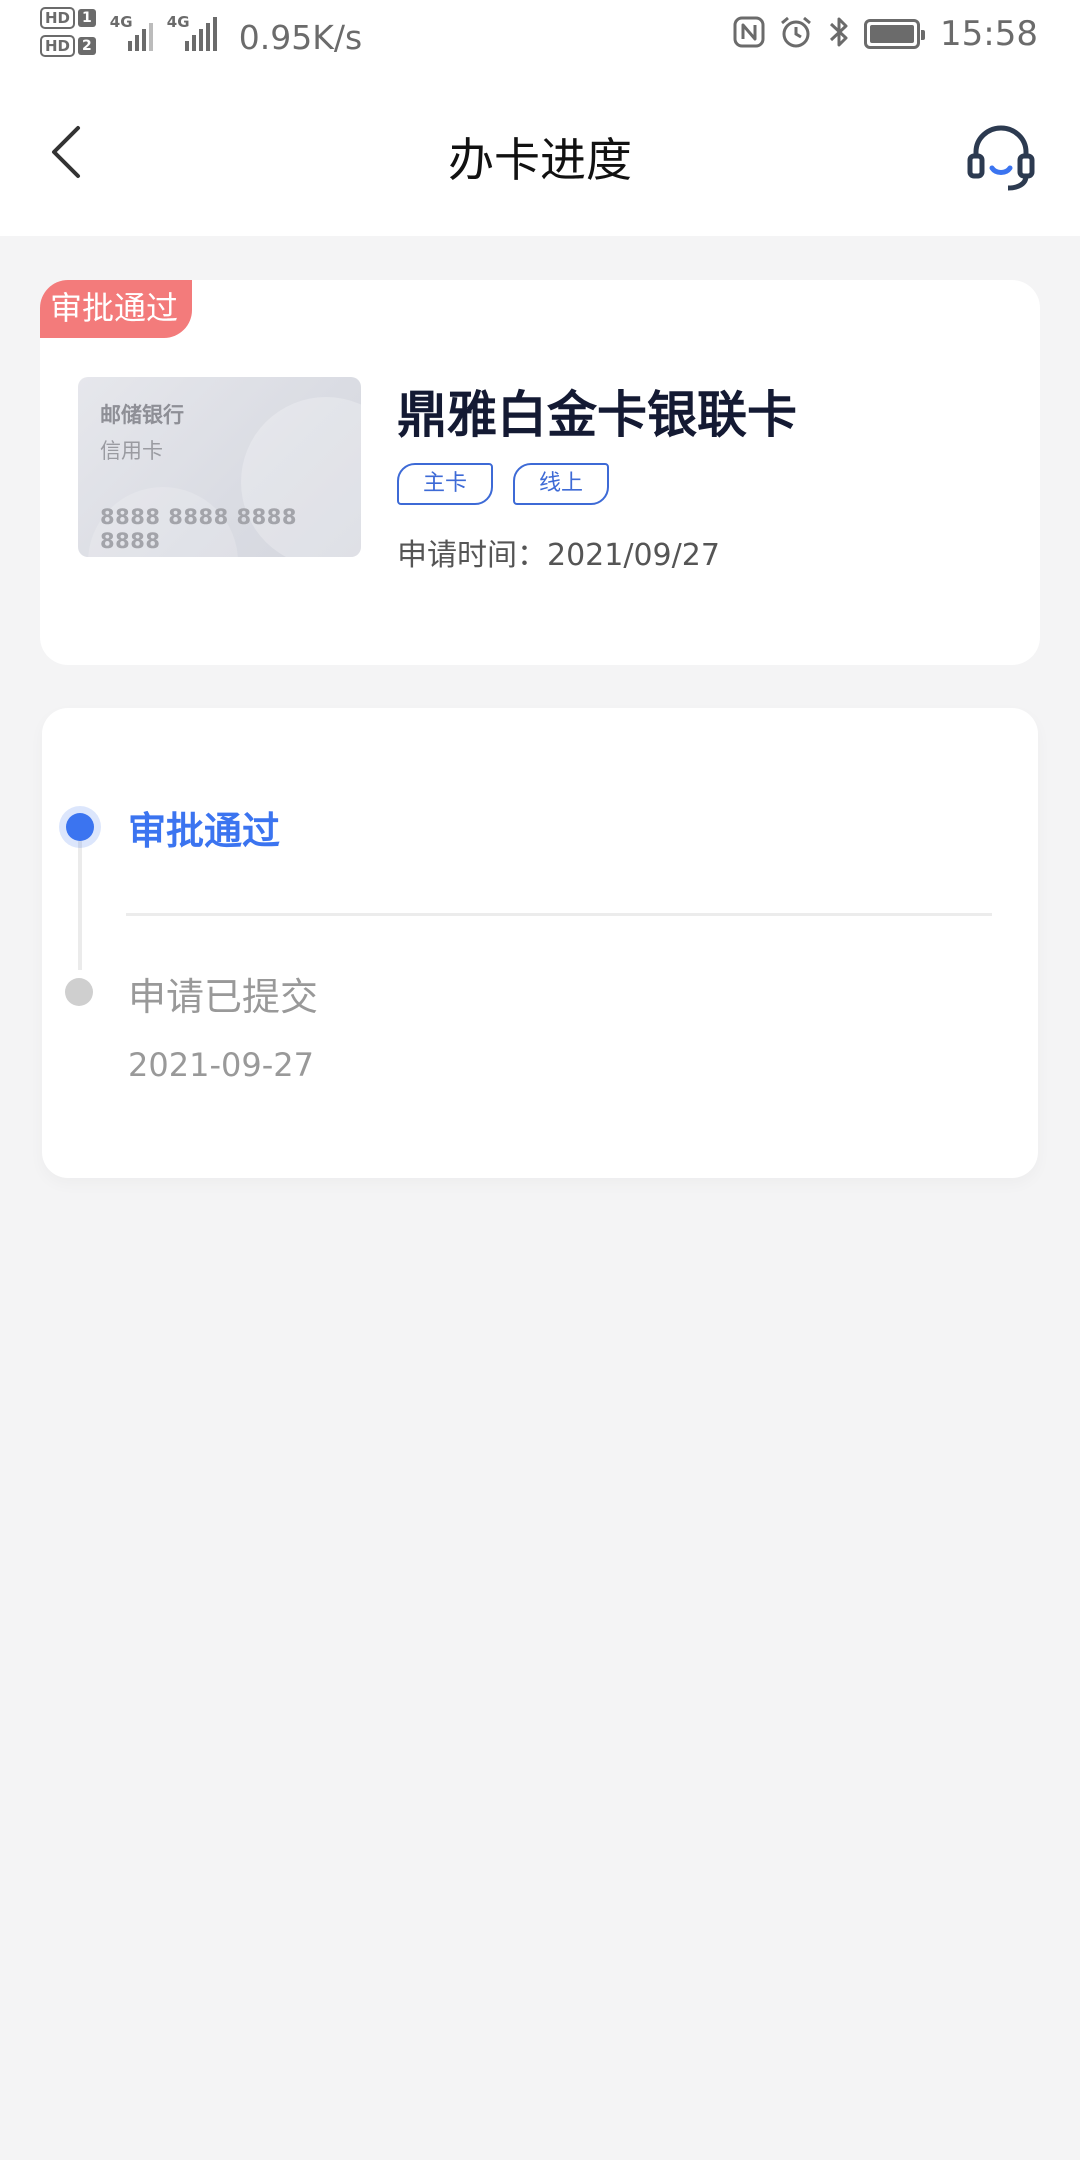 This screenshot has height=2160, width=1080. Describe the element at coordinates (79, 992) in the screenshot. I see `step-inactive-dot` at that location.